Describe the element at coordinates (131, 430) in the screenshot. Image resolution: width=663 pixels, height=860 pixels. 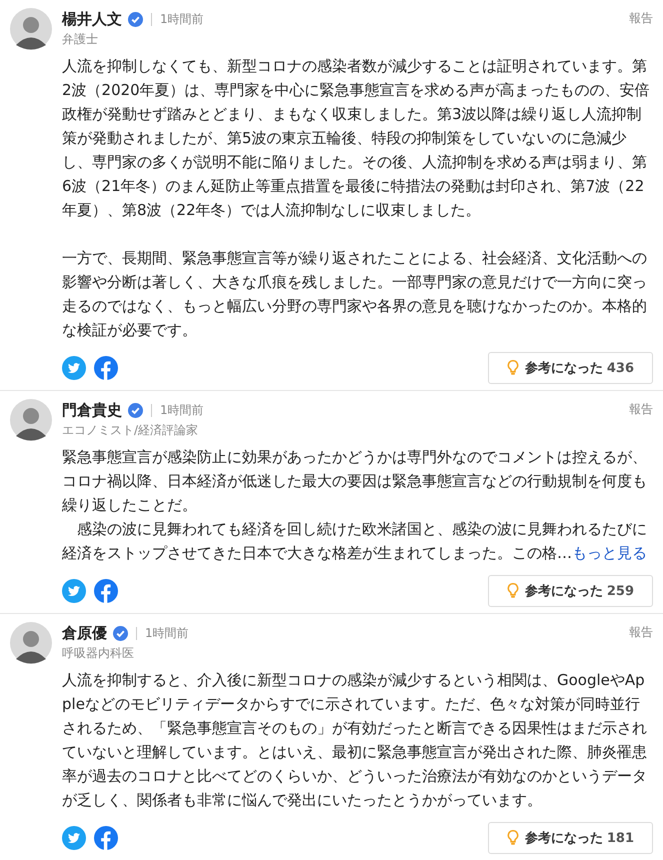
I see `author-title: エコノミスト/経済評論家` at that location.